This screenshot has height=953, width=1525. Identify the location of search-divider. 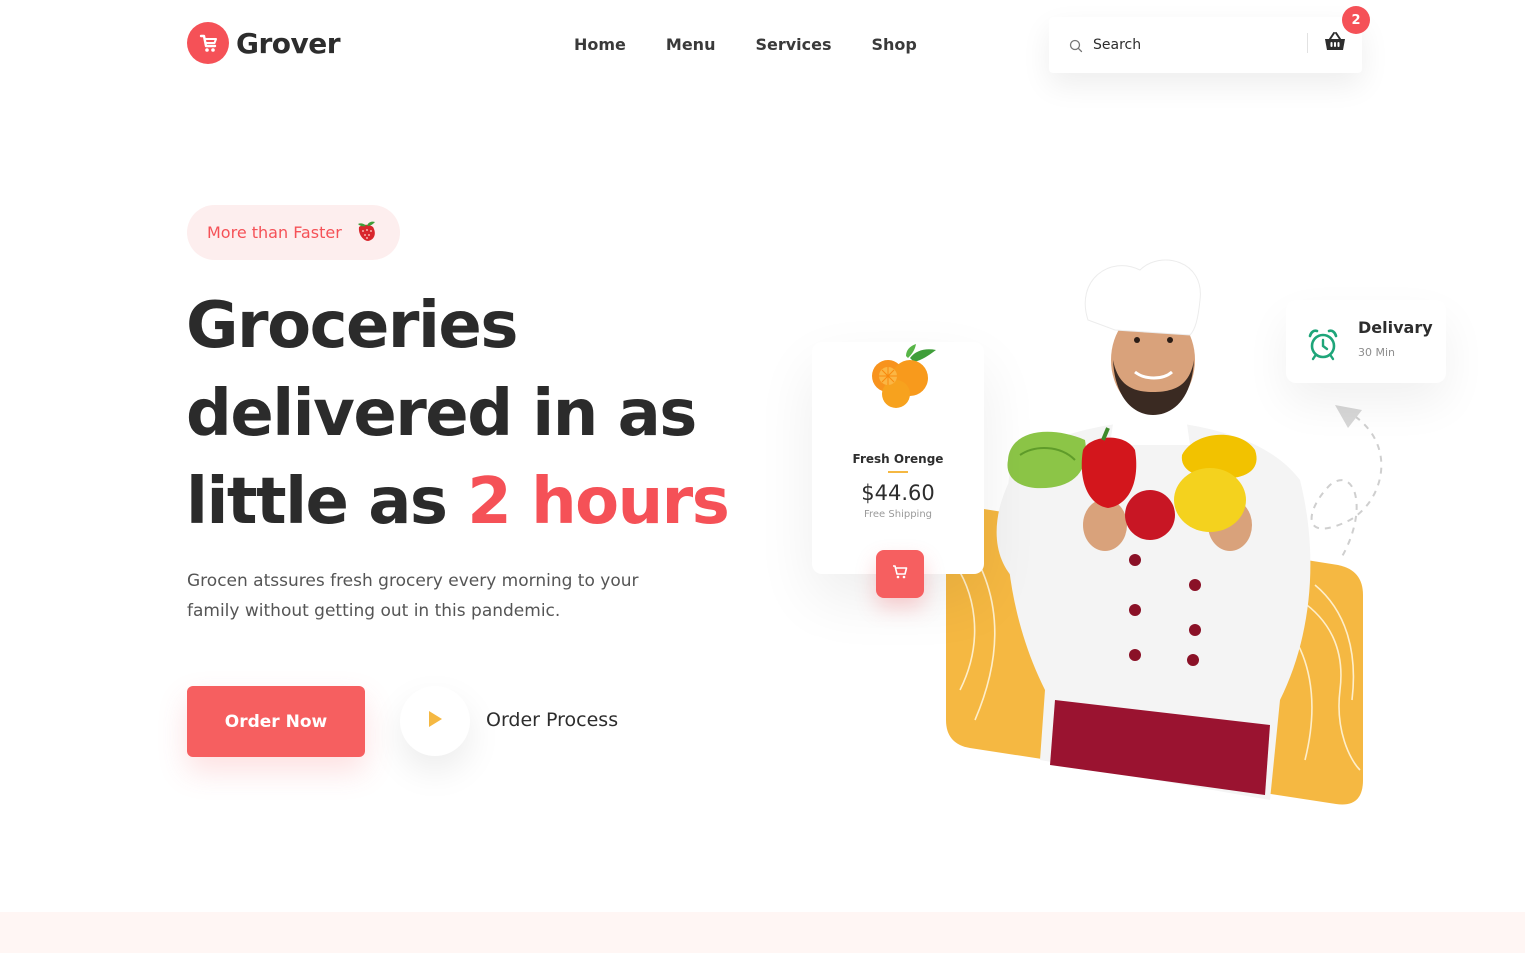
(1307, 43).